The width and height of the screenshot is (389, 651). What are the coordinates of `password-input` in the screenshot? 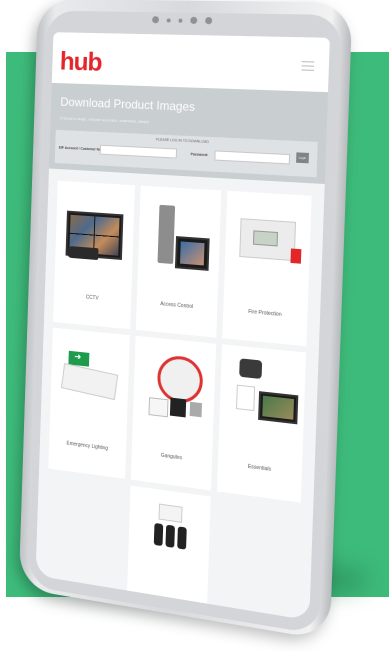 It's located at (252, 157).